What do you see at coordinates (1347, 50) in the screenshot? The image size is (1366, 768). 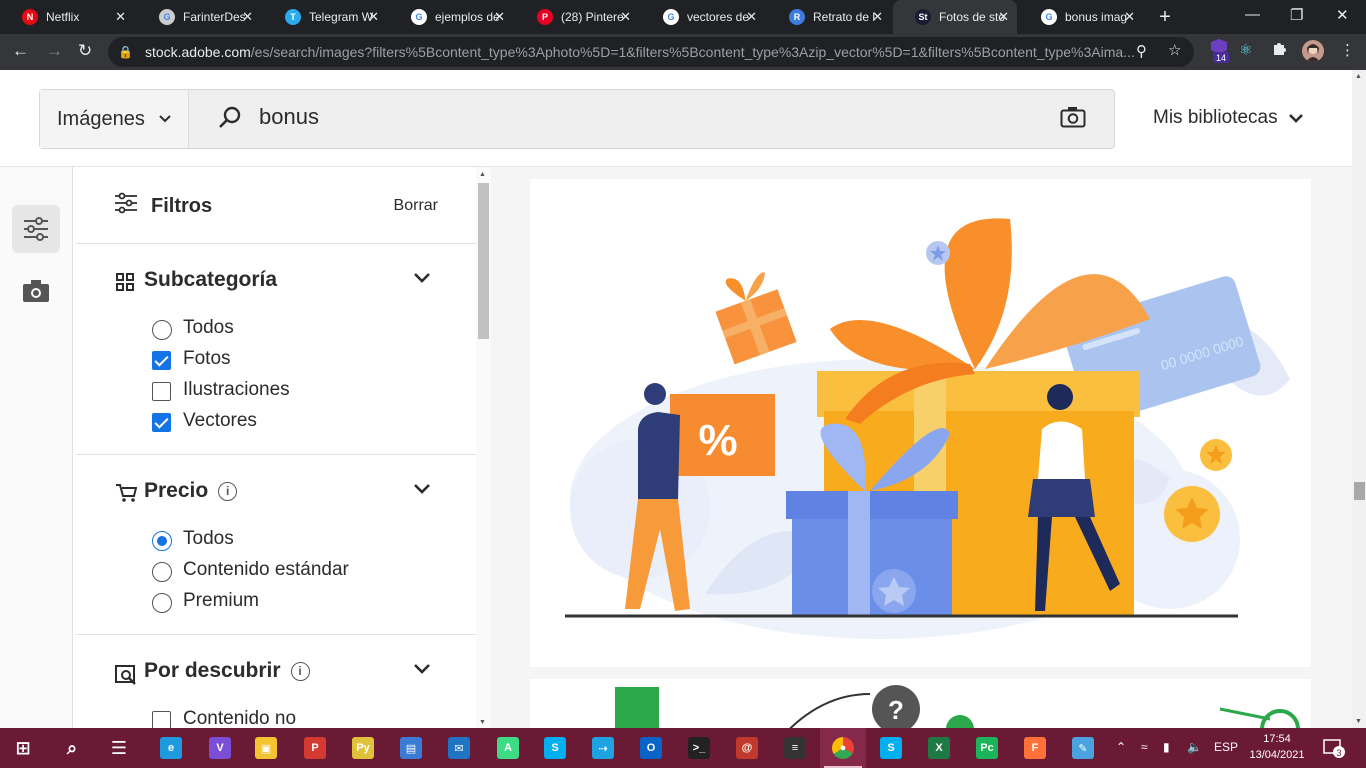 I see `menu-dots-icon: ⋮` at bounding box center [1347, 50].